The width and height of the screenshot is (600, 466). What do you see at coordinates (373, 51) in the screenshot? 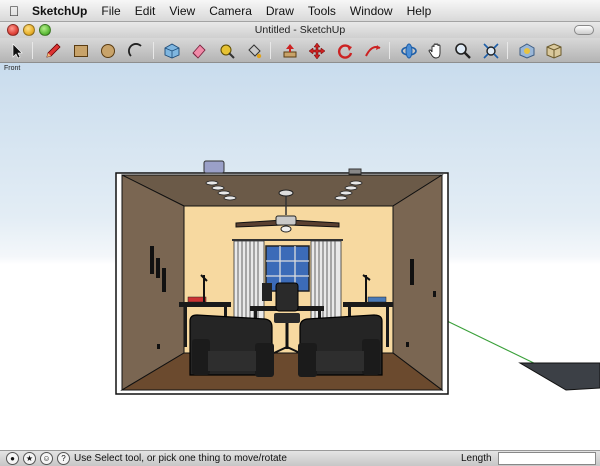
I see `follow-me-icon` at bounding box center [373, 51].